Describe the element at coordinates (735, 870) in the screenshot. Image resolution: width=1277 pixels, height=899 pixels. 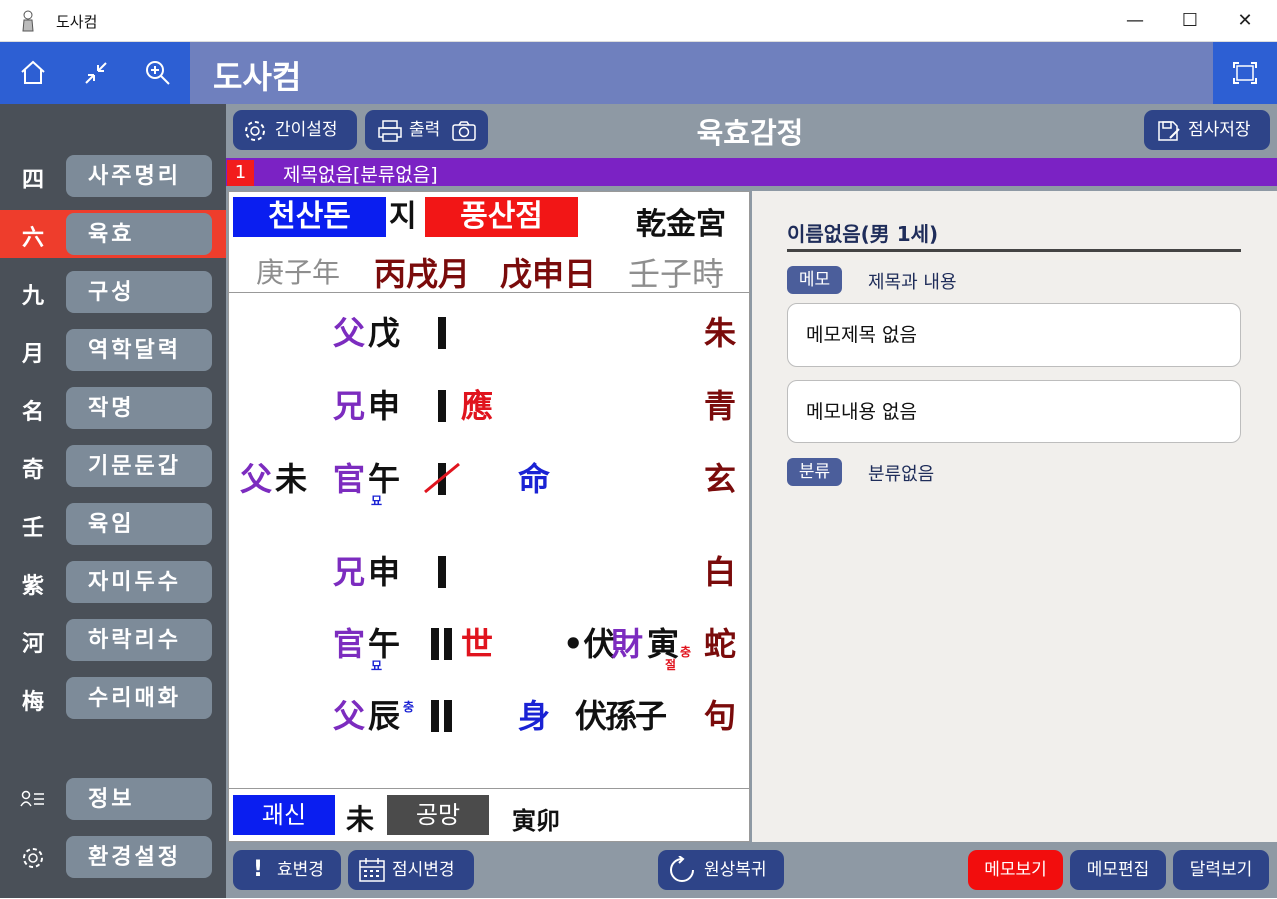
I see `reset-label: 원상복귀` at that location.